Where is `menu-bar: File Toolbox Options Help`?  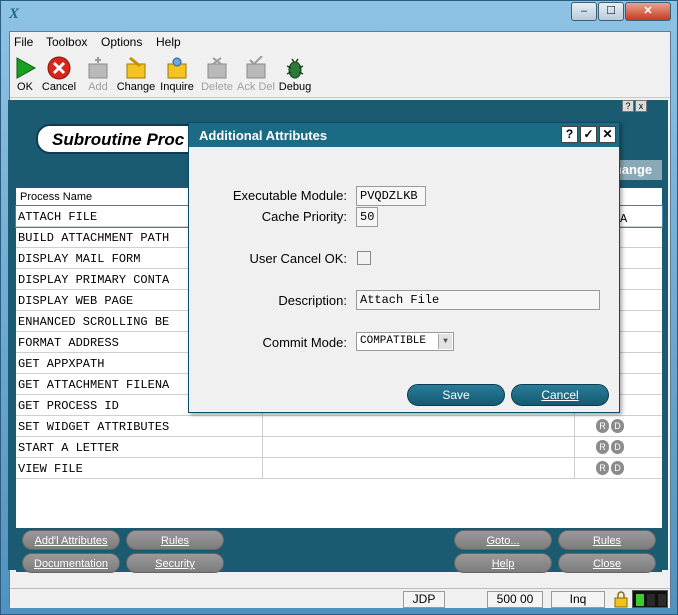
menu-bar: File Toolbox Options Help is located at coordinates (340, 42).